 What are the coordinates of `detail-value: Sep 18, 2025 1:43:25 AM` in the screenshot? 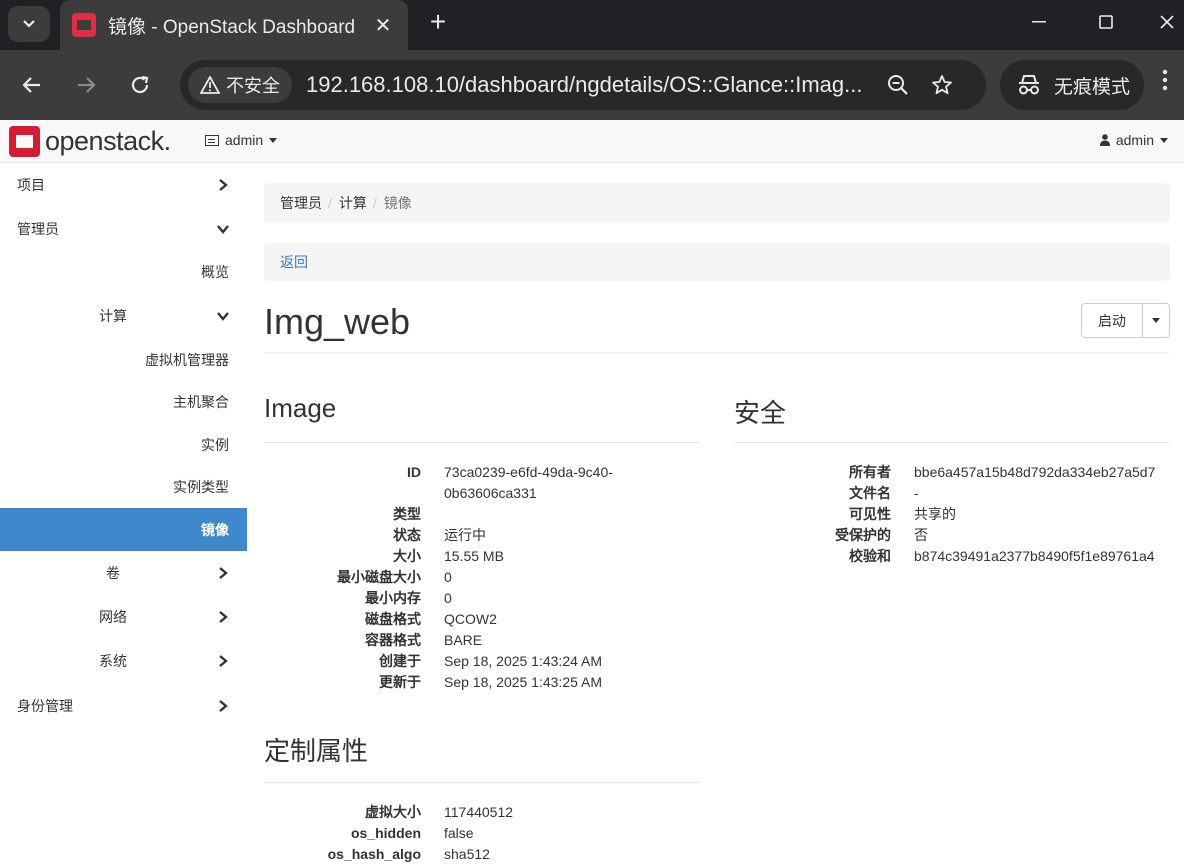 It's located at (523, 682).